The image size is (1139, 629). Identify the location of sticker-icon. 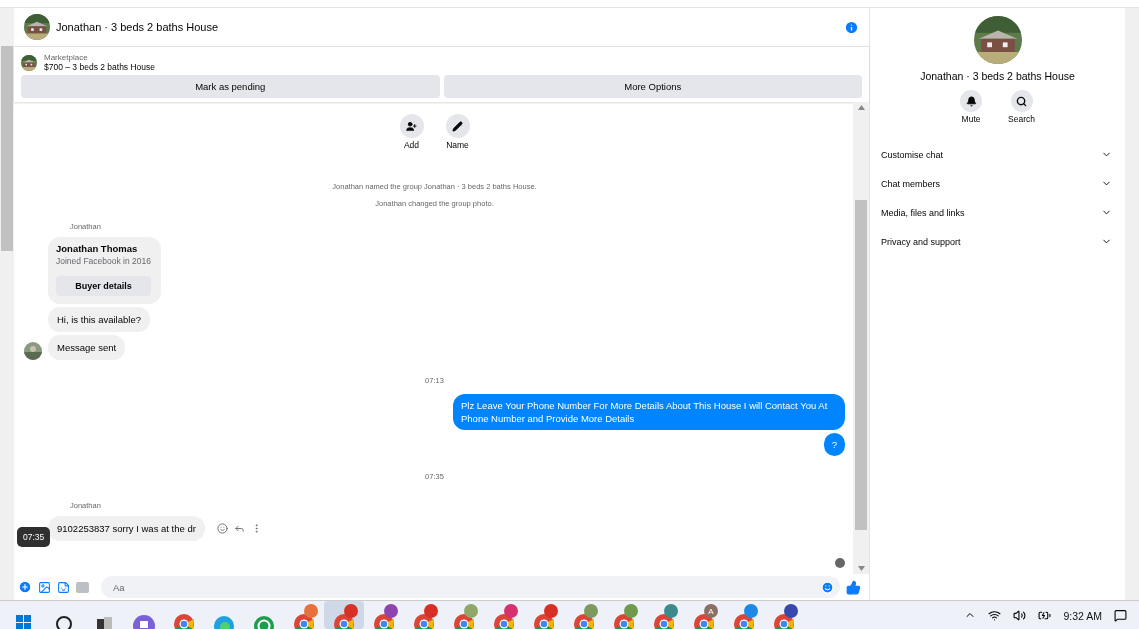
(63, 587).